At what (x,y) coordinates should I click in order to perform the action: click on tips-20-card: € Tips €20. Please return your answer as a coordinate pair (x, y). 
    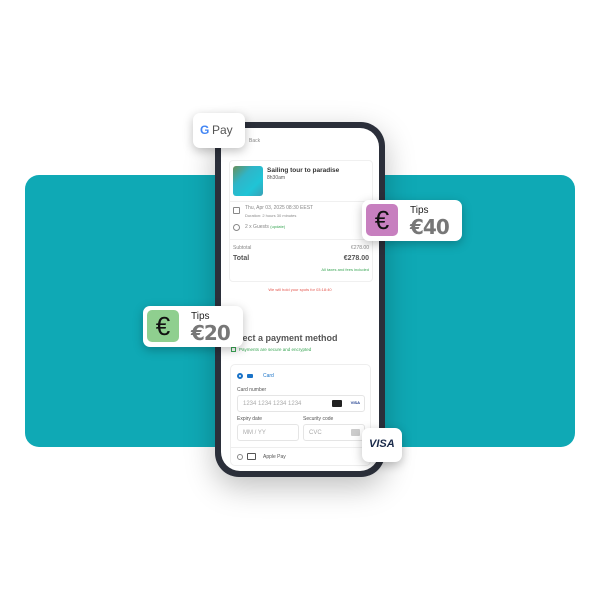
    Looking at the image, I should click on (193, 326).